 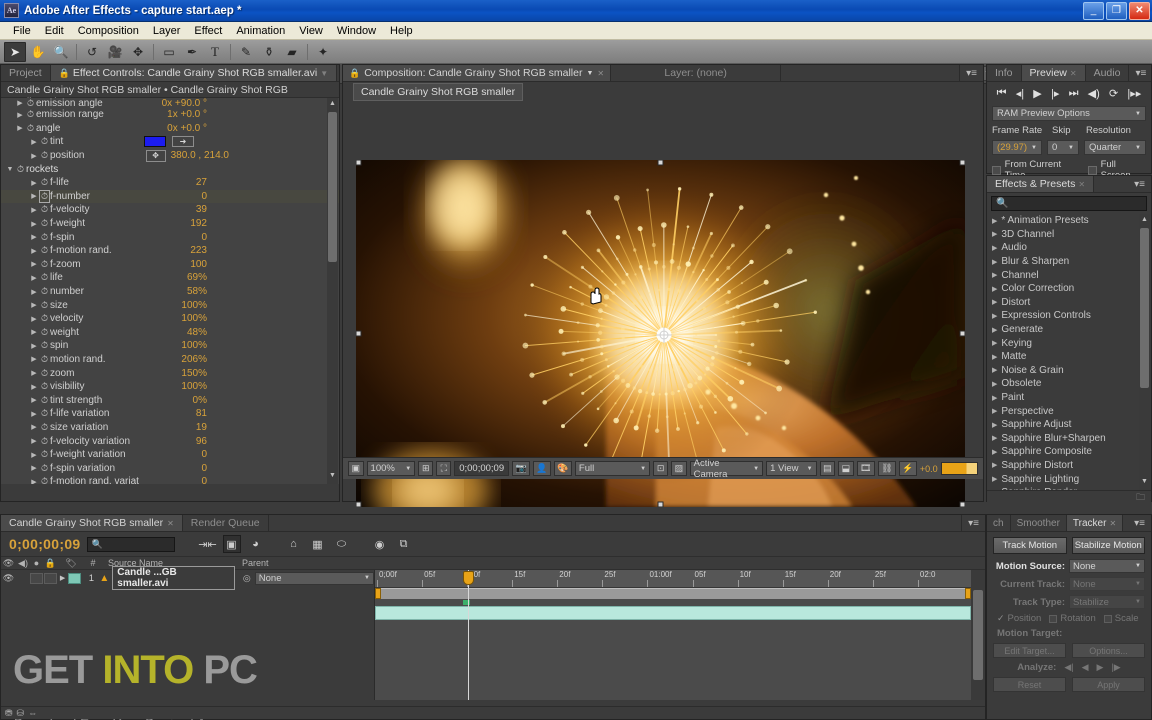 I want to click on puppet-pin-tool: ✦, so click(x=323, y=52).